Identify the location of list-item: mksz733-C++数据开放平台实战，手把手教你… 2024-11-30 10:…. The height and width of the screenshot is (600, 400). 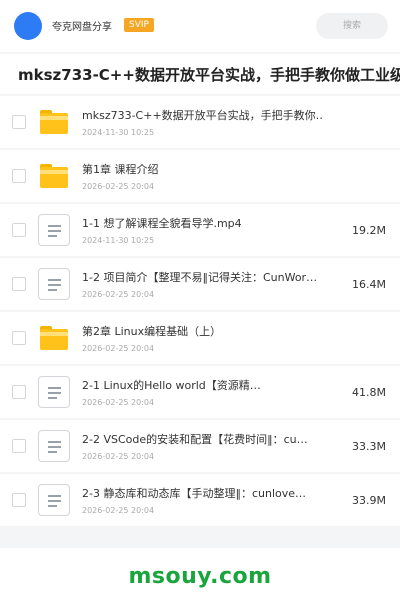
(200, 122).